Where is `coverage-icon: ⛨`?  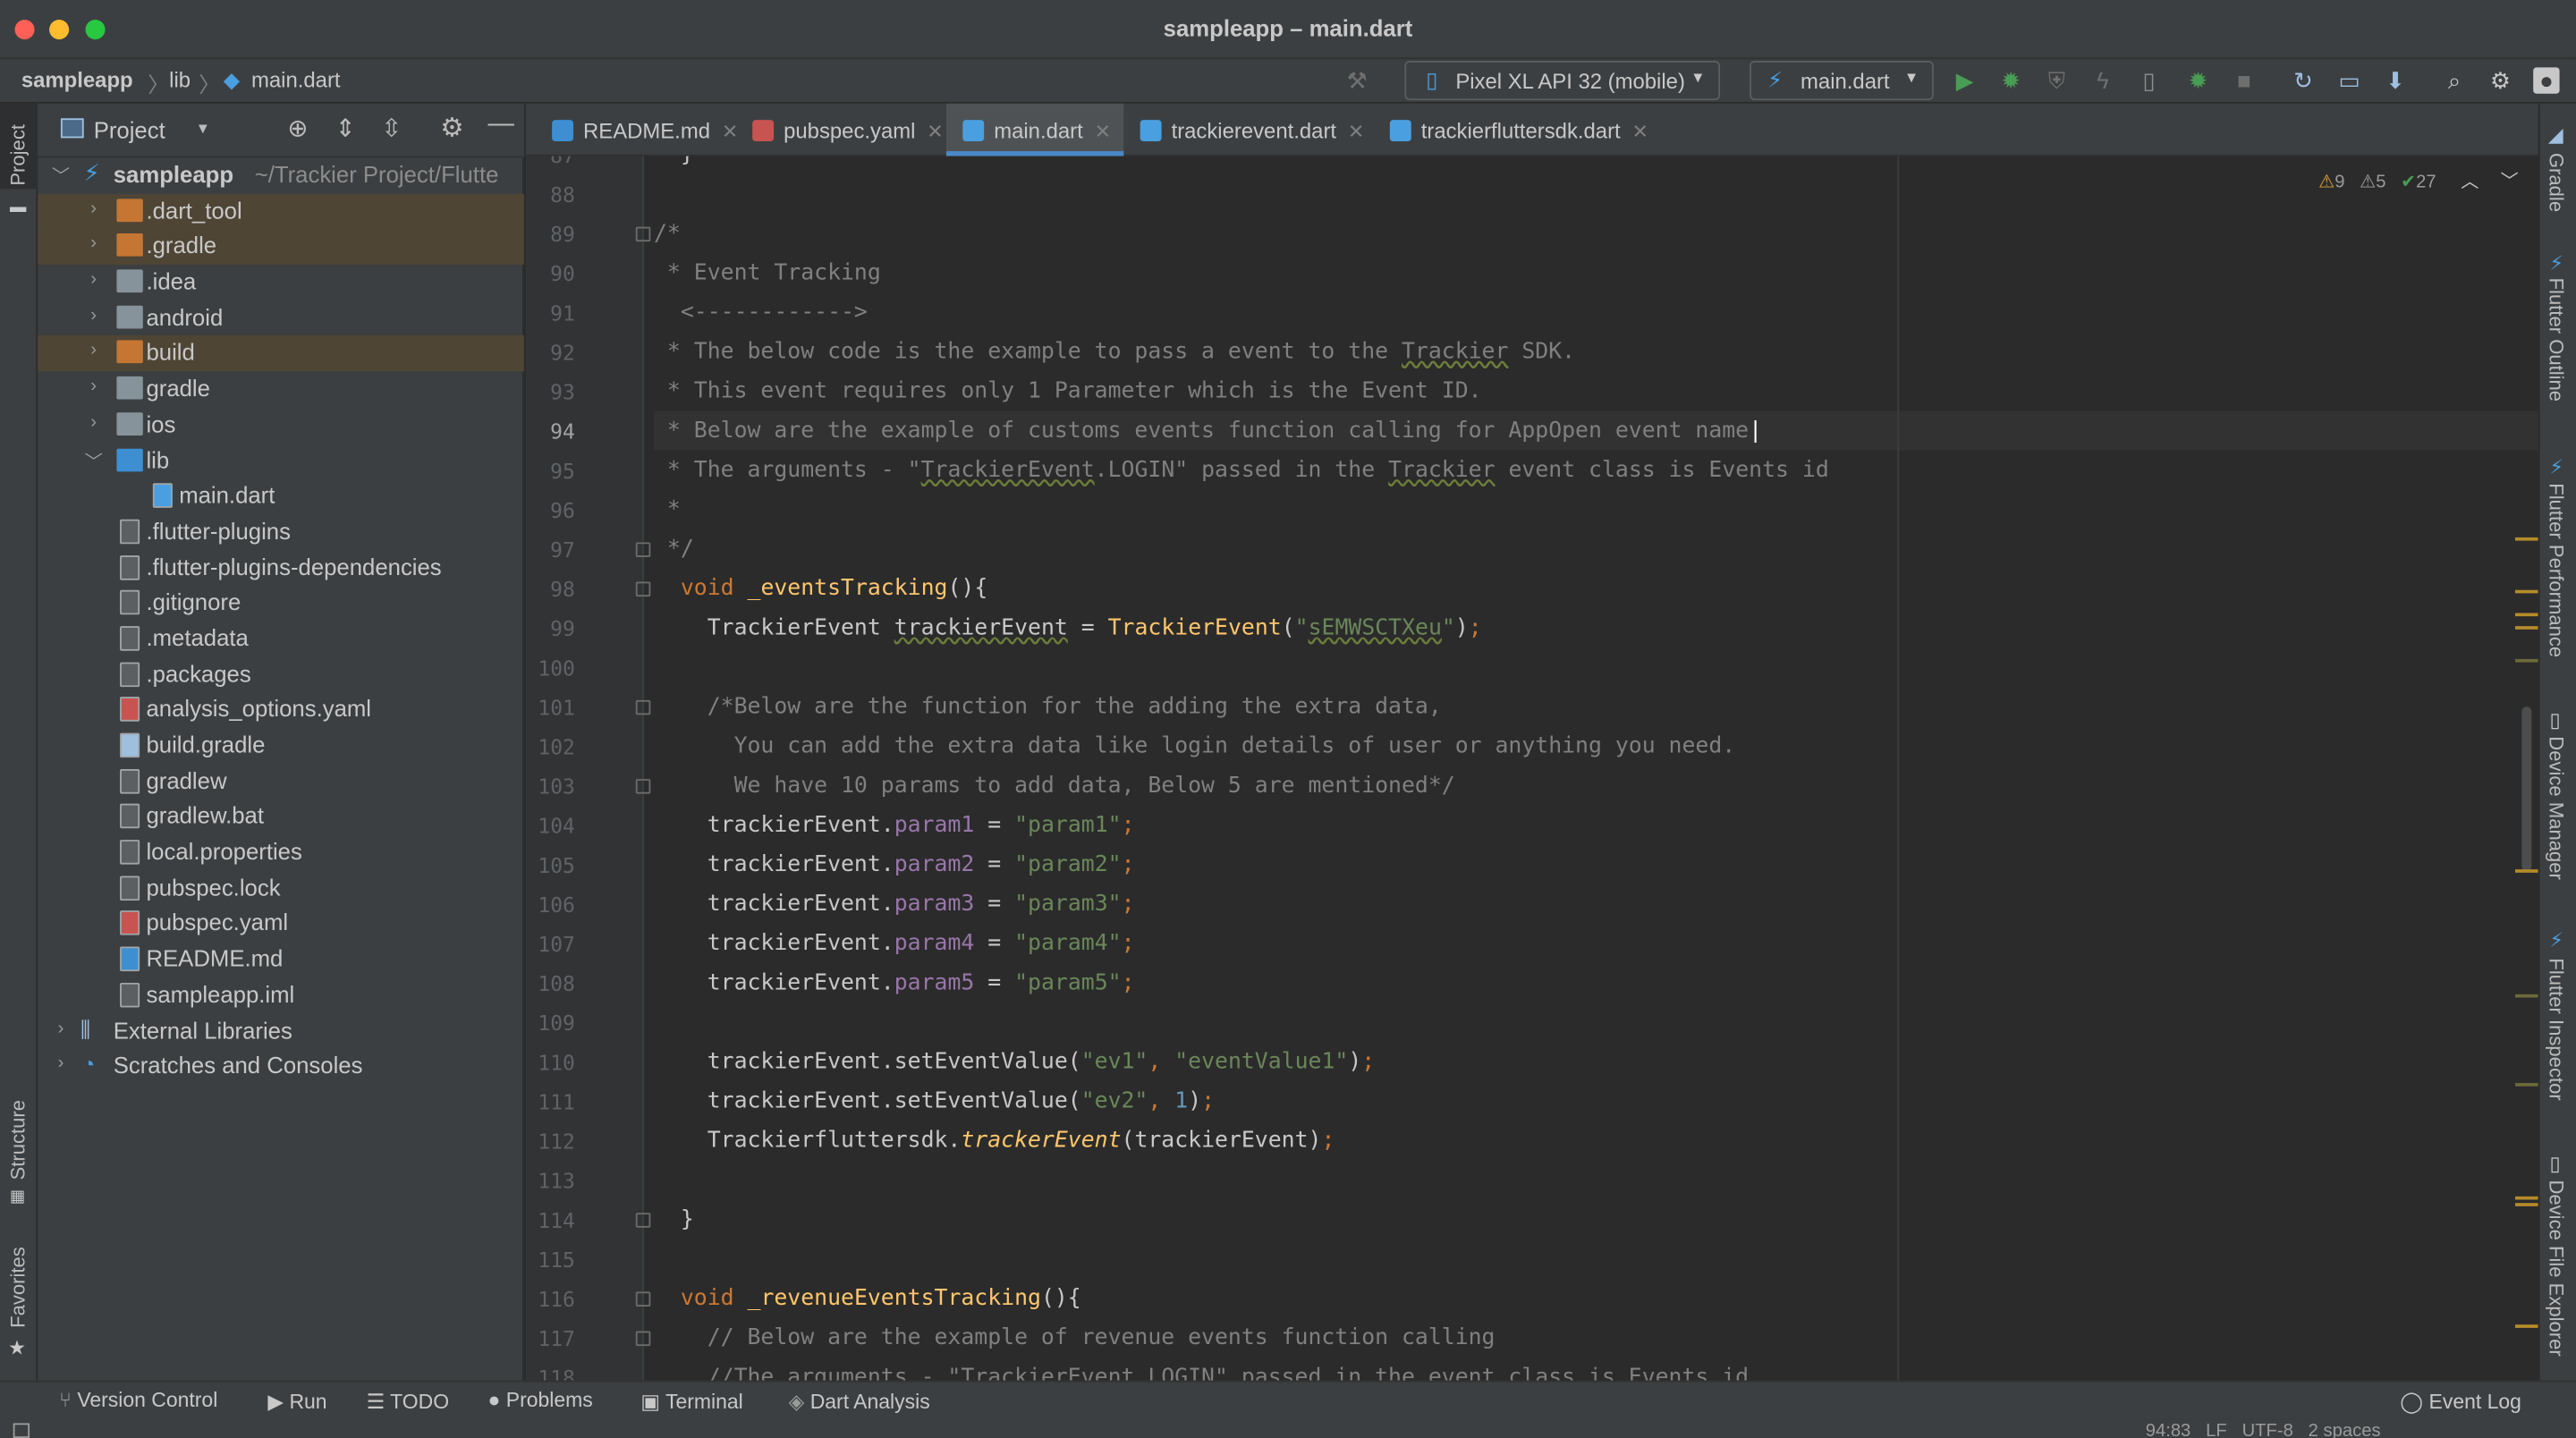
coverage-icon: ⛨ is located at coordinates (2057, 80).